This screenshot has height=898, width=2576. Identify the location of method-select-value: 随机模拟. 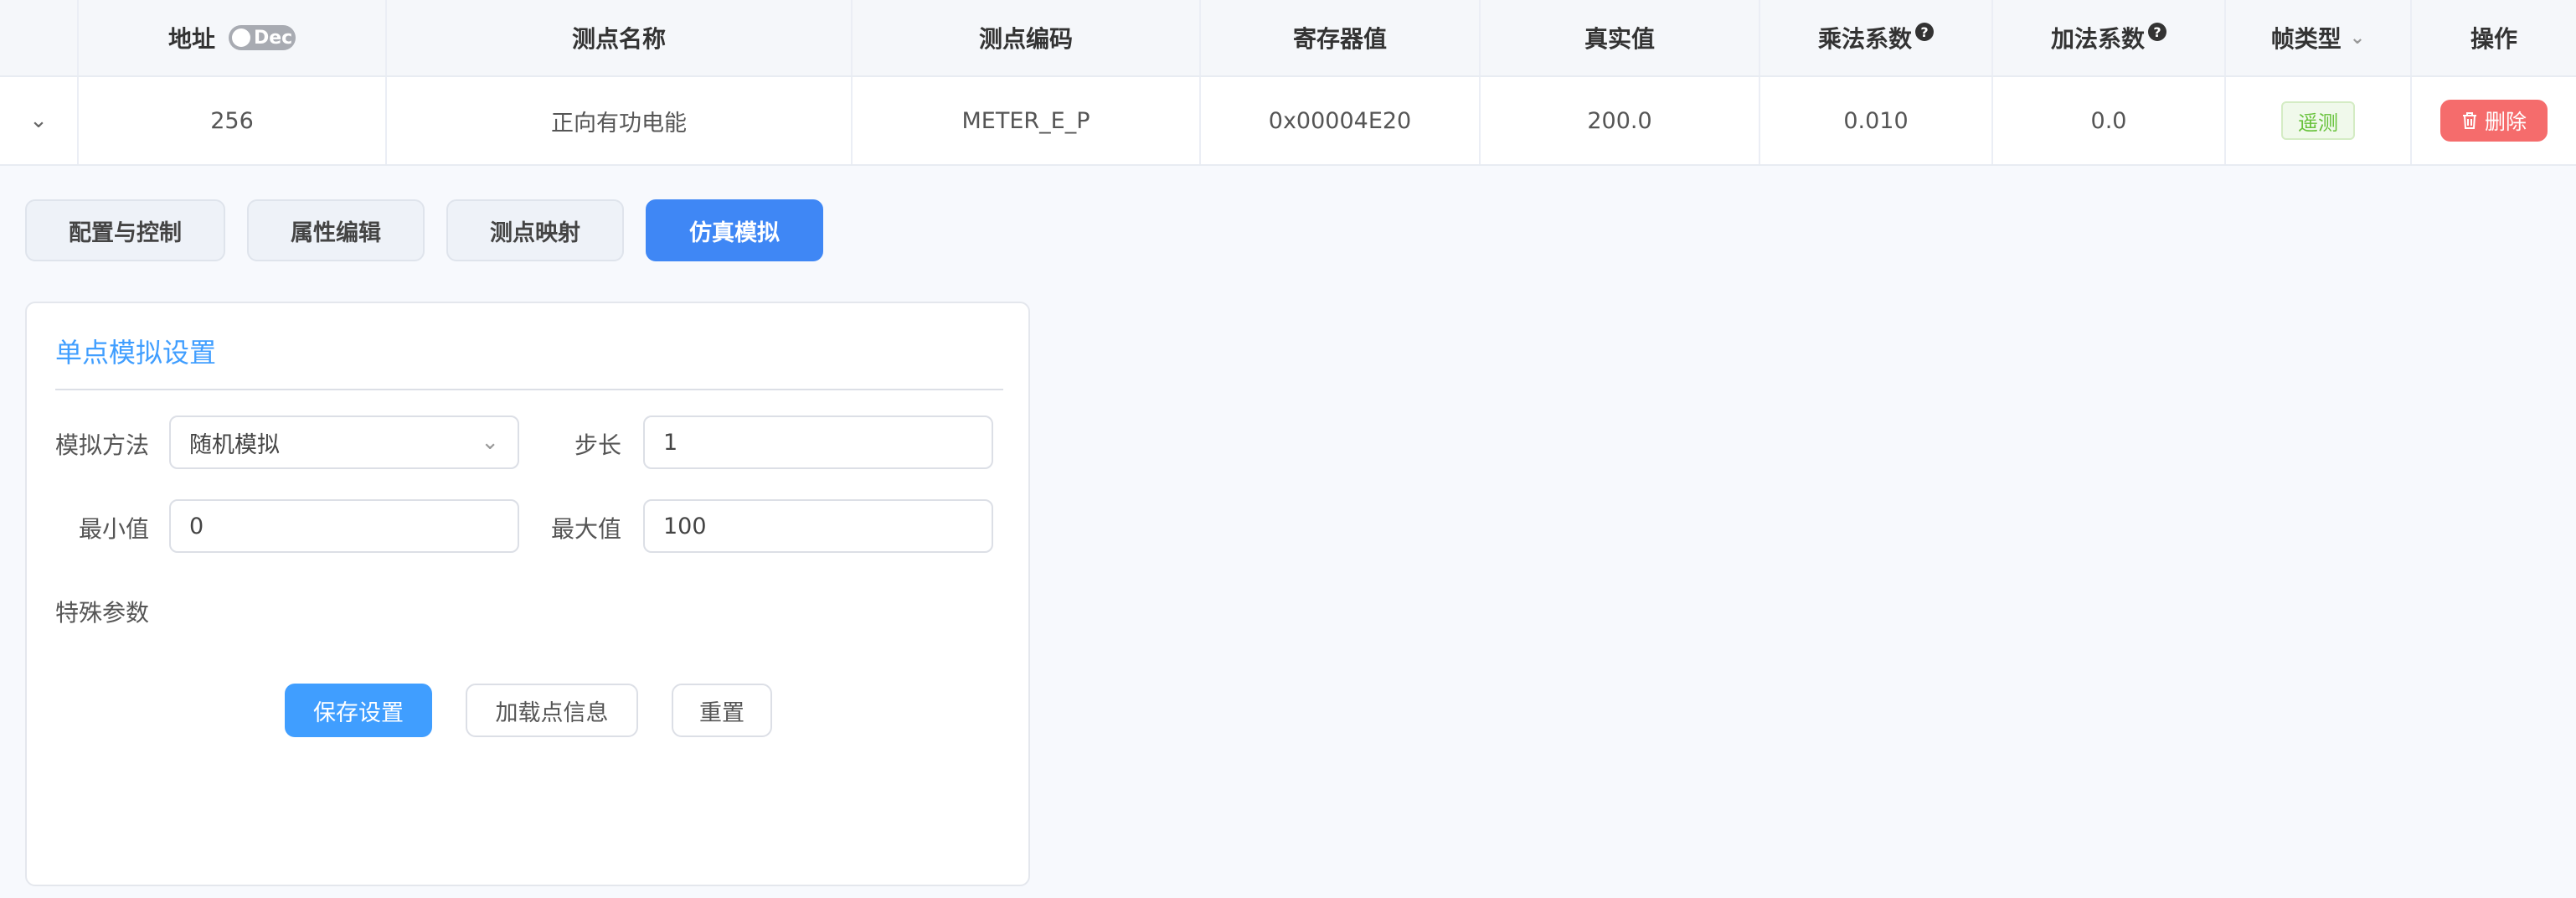
(234, 444).